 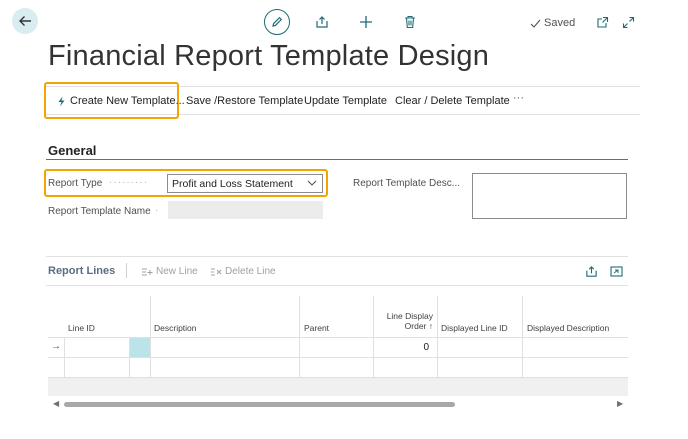 What do you see at coordinates (575, 347) in the screenshot?
I see `displayed-description-cell` at bounding box center [575, 347].